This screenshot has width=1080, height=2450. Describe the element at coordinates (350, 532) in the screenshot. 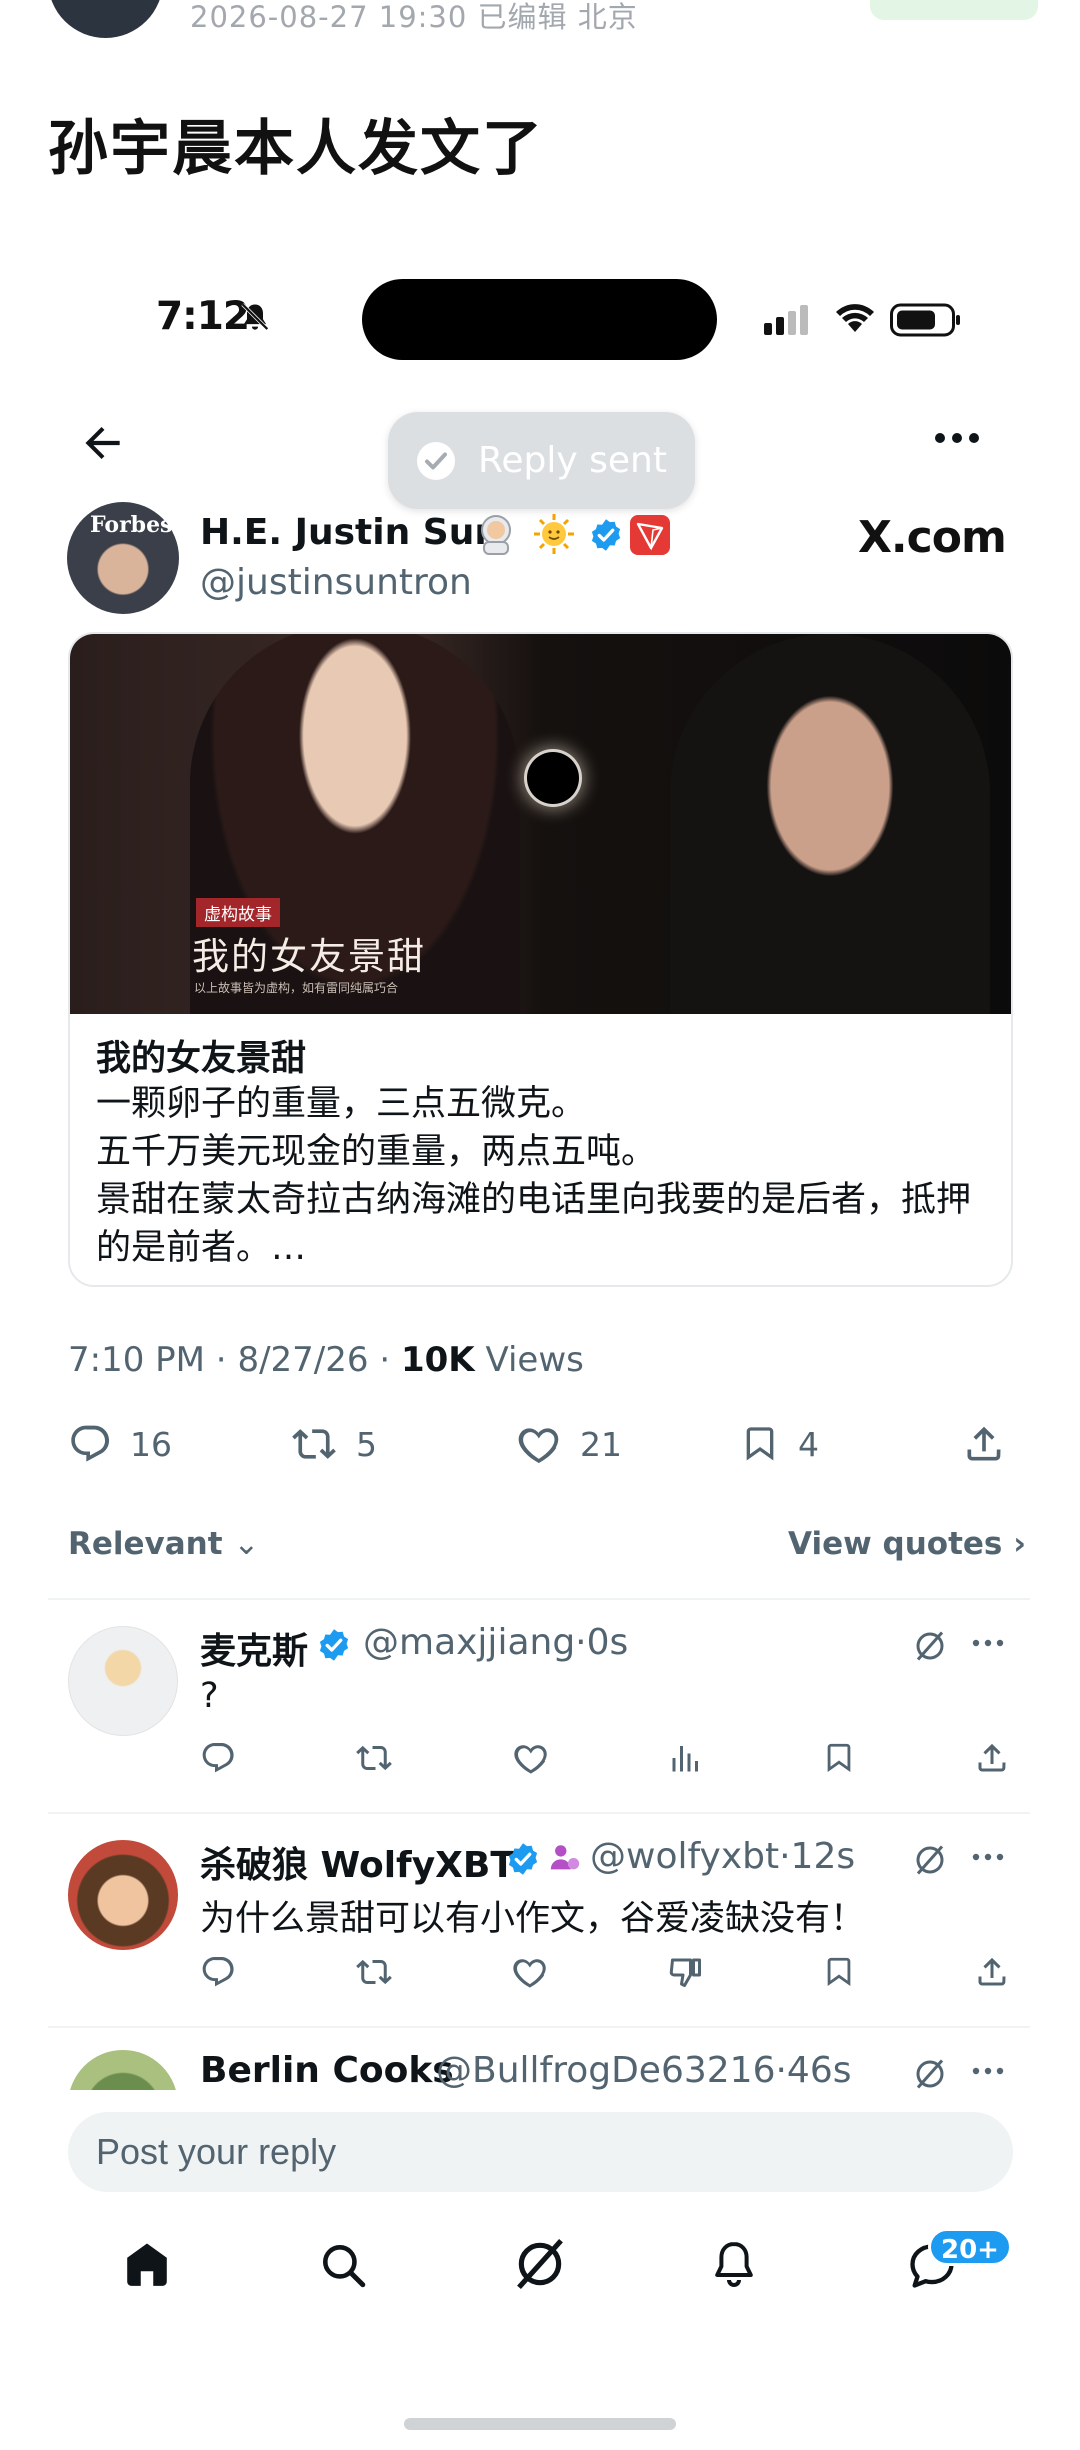

I see `author-name: H.E. Justin Sun` at that location.